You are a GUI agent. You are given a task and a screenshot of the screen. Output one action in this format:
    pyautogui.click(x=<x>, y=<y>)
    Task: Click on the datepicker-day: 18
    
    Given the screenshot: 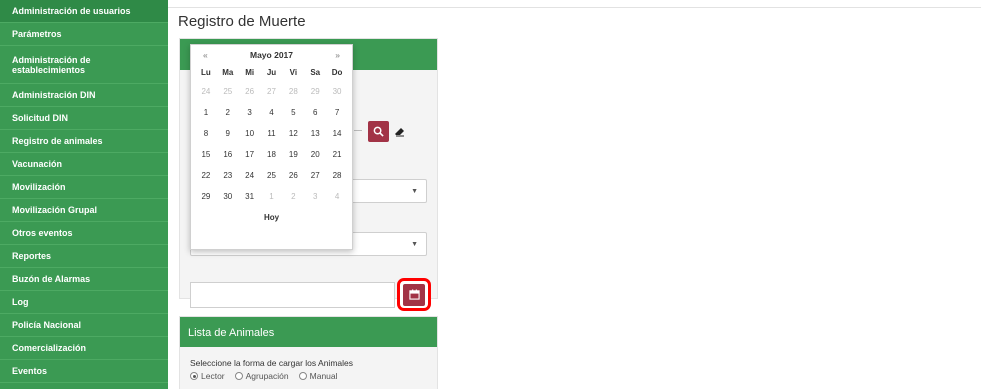 What is the action you would take?
    pyautogui.click(x=272, y=154)
    